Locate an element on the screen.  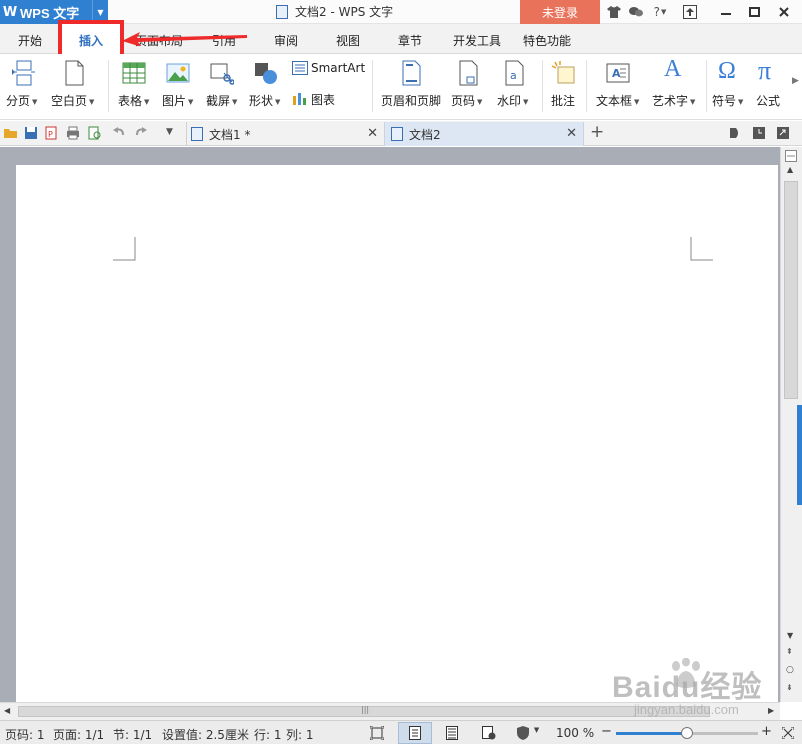
symbol-label: 符号 is located at coordinates (724, 101).